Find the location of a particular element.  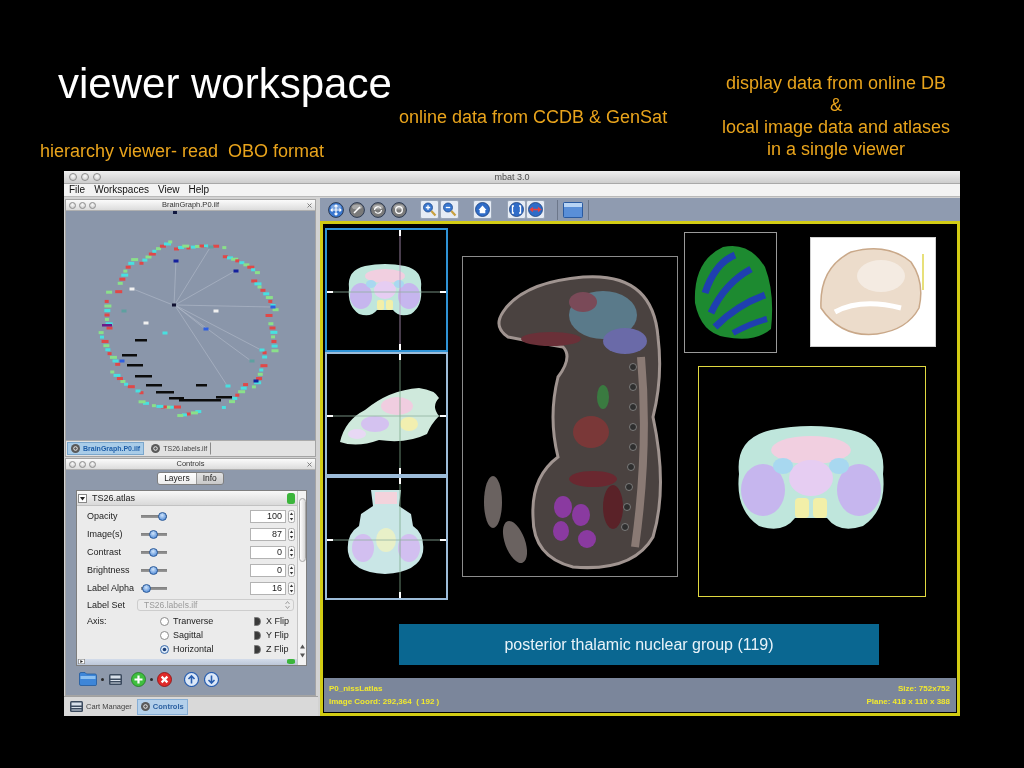

indicator-icon is located at coordinates (291, 498).